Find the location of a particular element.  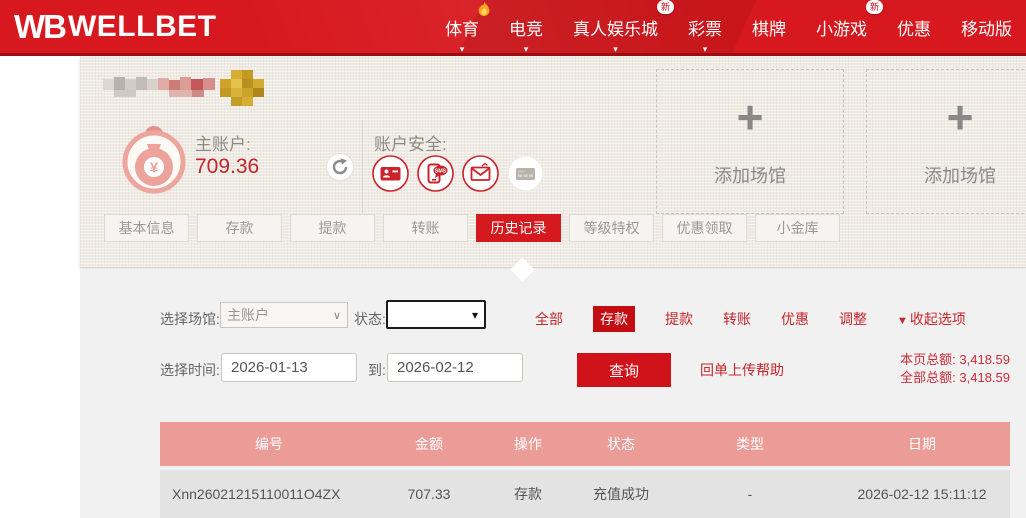

nav-item-sports: 体育 ▾ is located at coordinates (467, 27).